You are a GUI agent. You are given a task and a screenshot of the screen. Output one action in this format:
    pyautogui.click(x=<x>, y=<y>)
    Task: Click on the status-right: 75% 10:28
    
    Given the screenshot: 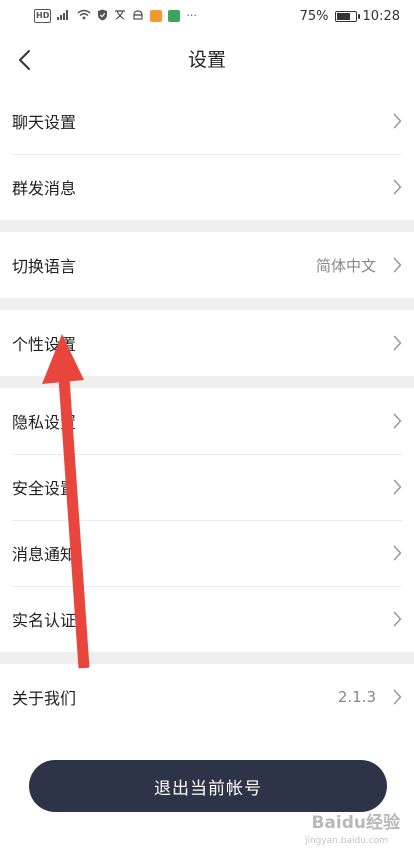 What is the action you would take?
    pyautogui.click(x=350, y=16)
    